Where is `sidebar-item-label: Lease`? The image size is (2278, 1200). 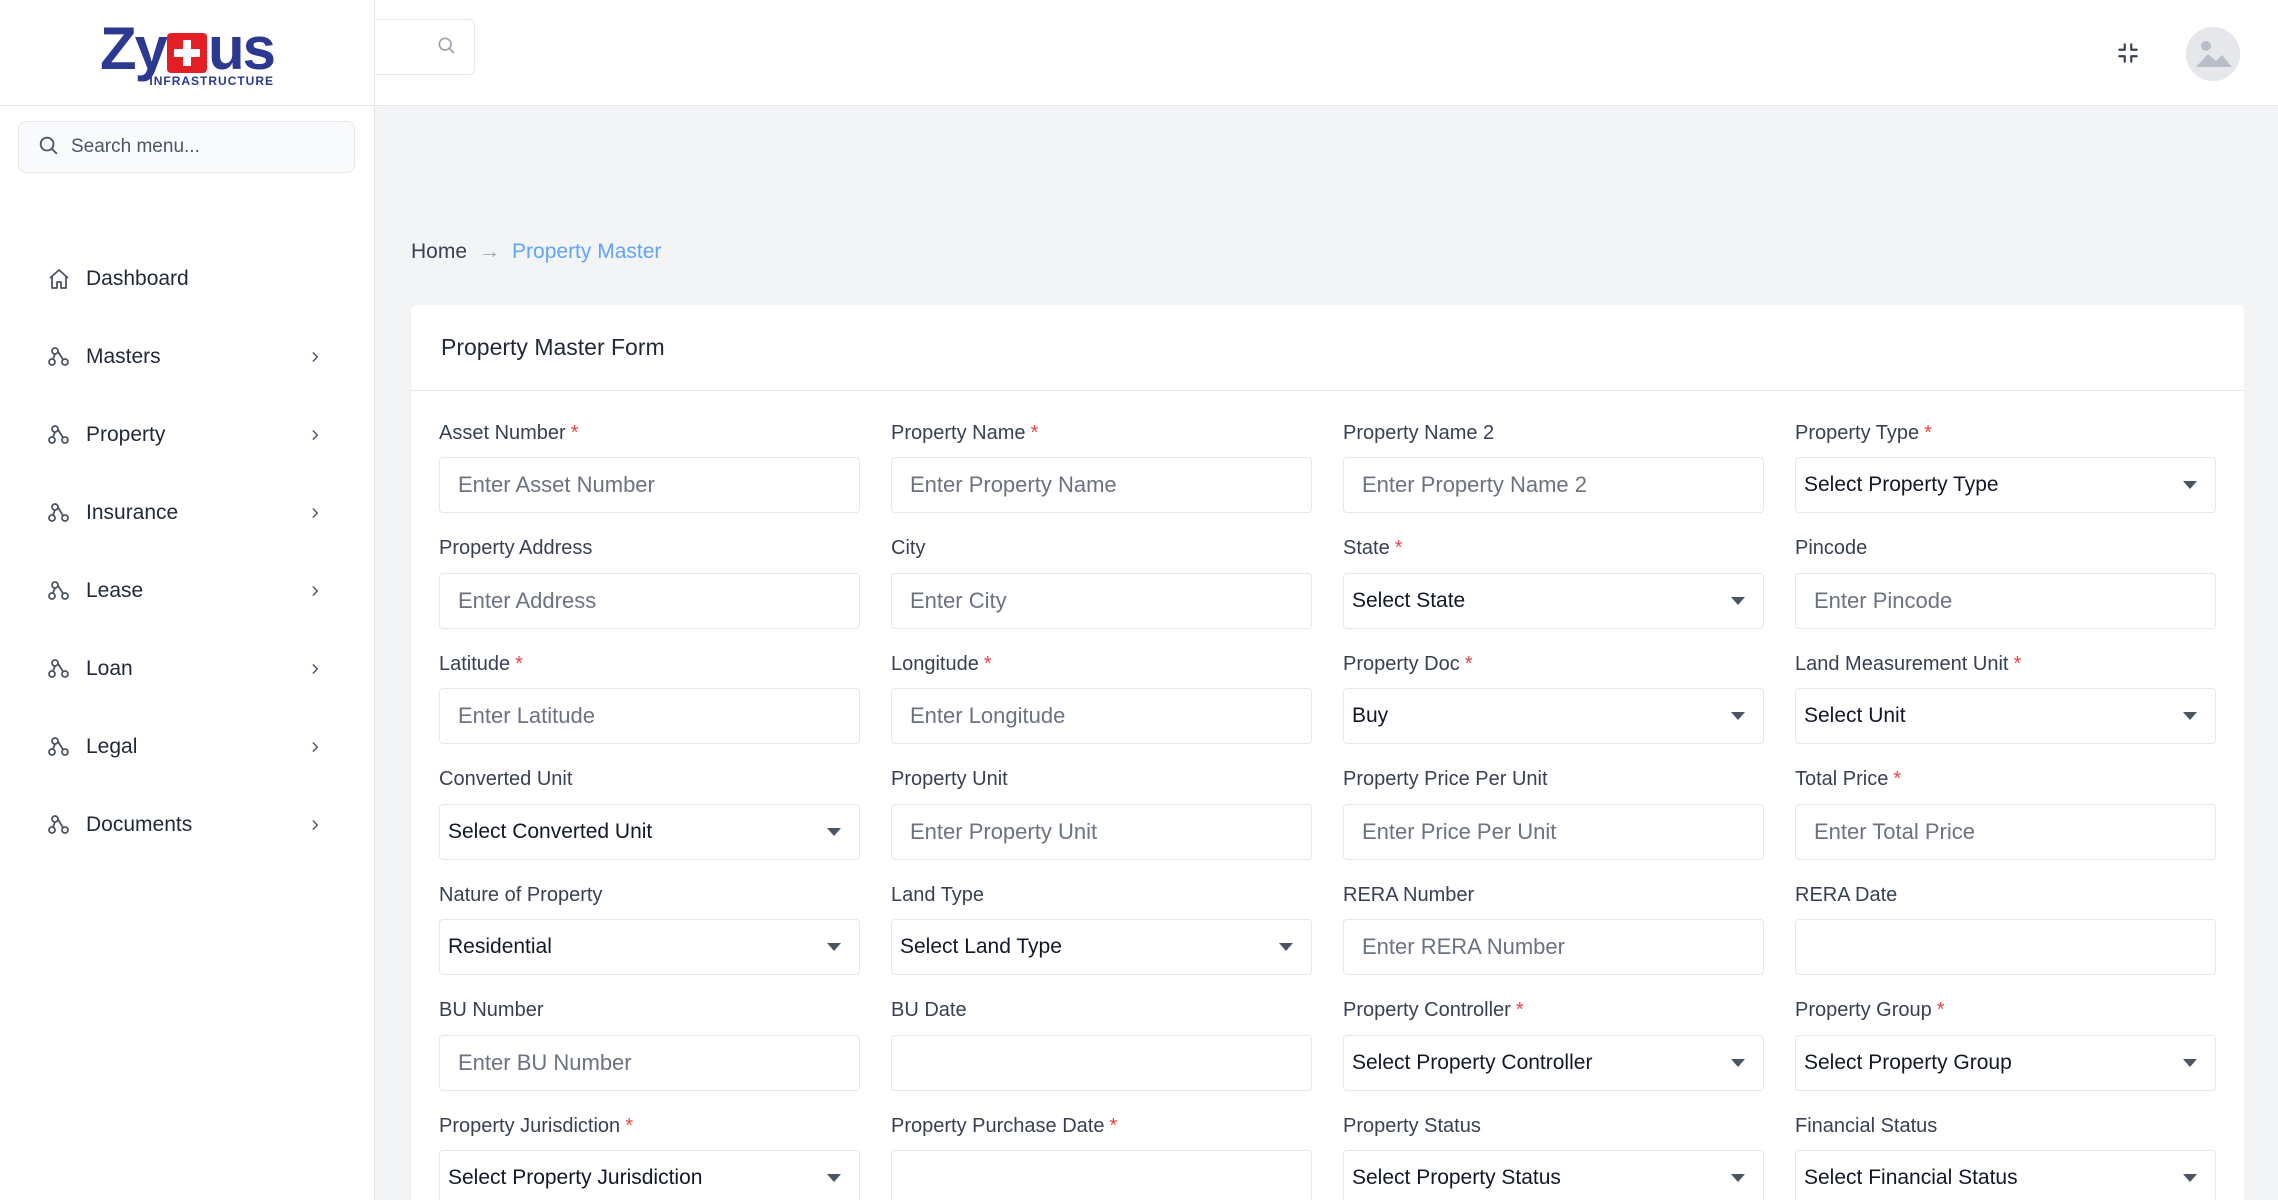 sidebar-item-label: Lease is located at coordinates (115, 590).